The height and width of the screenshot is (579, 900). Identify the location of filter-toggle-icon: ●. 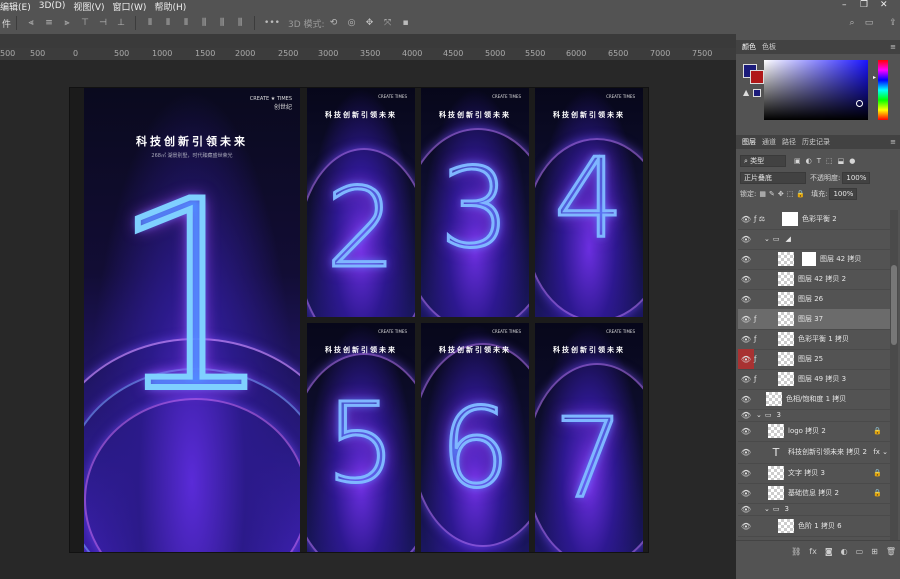
(852, 161).